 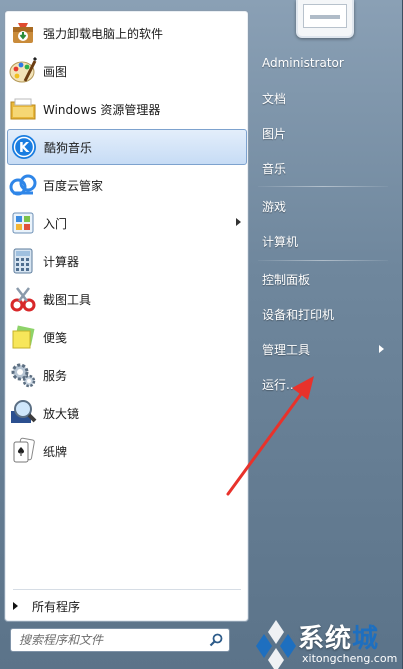 I want to click on uninstall-box-icon, so click(x=23, y=33).